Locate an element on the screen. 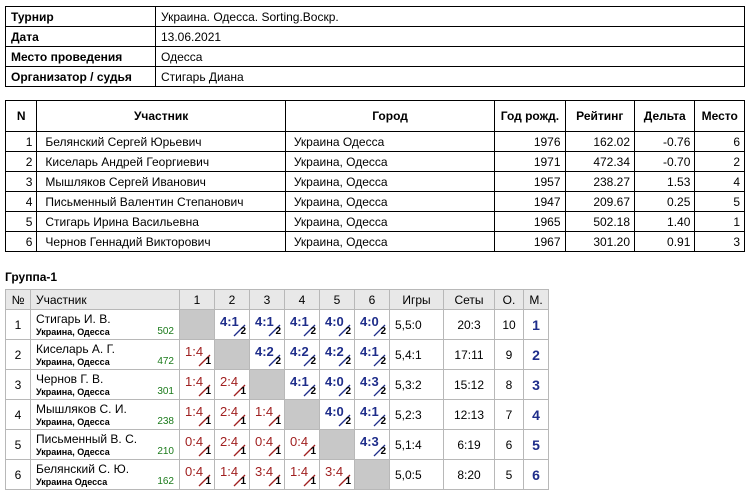 Image resolution: width=750 pixels, height=494 pixels. participants-header: Дельта is located at coordinates (665, 116).